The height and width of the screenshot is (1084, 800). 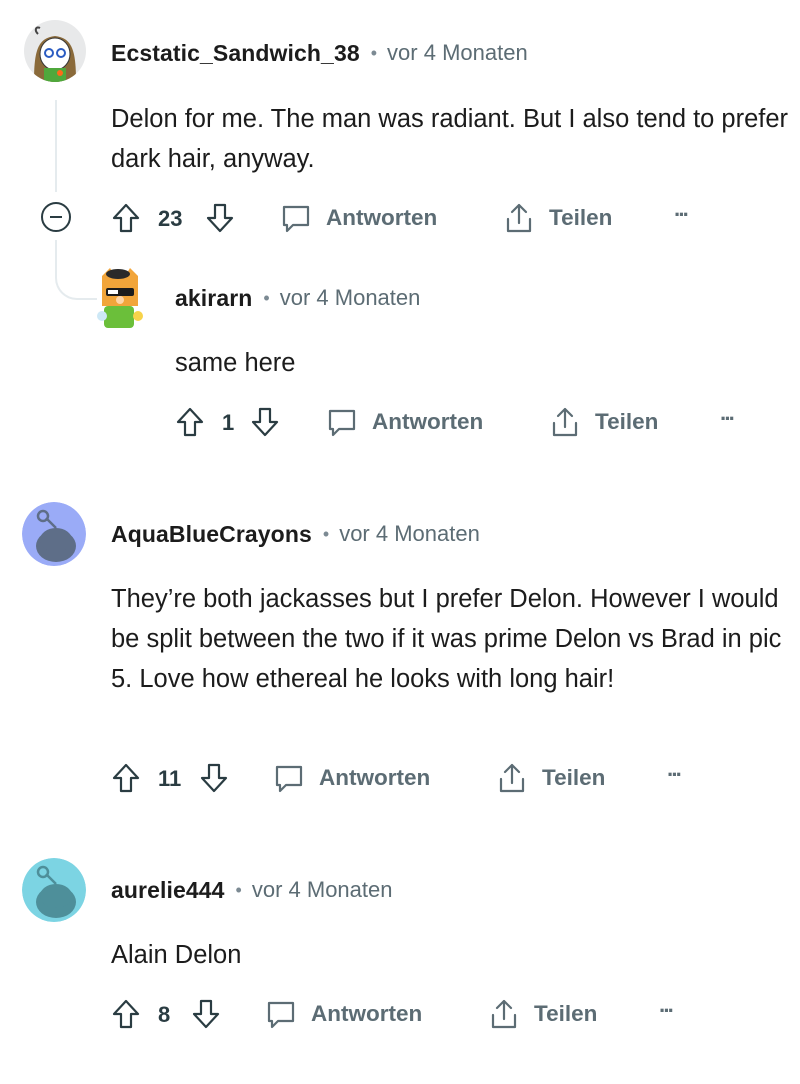 I want to click on vote-count: 11, so click(x=170, y=778).